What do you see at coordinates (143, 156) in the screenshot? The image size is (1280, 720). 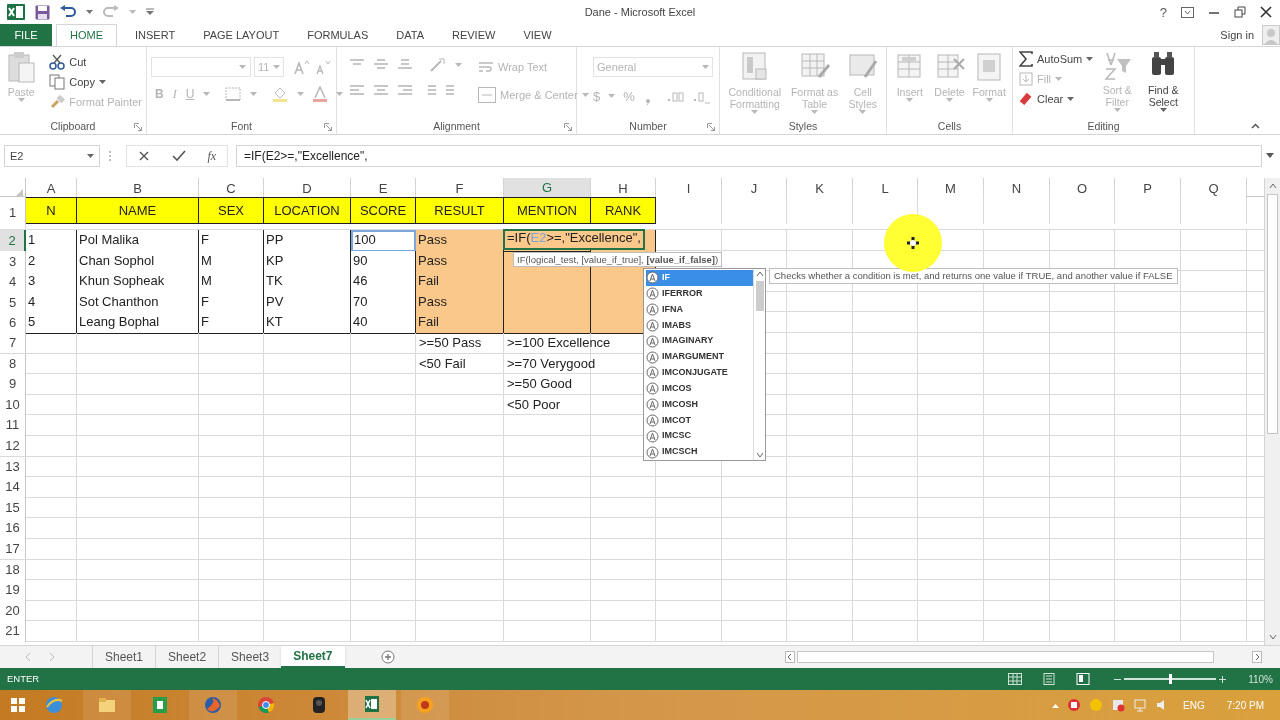 I see `cancel-icon` at bounding box center [143, 156].